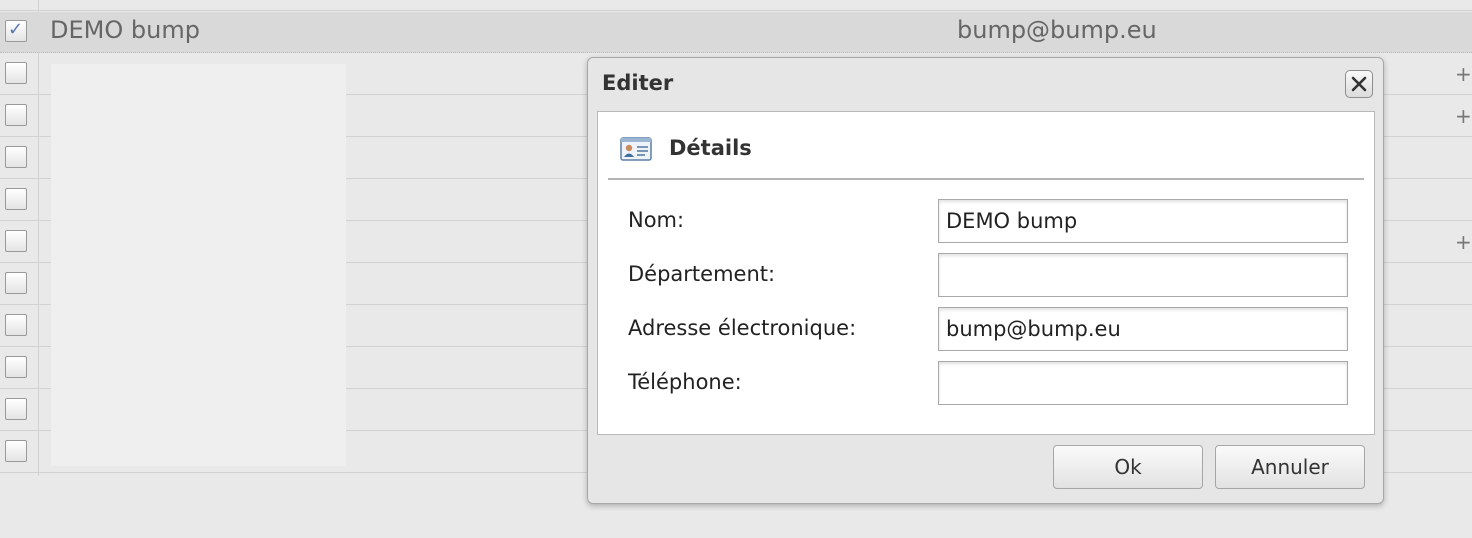  I want to click on row-checkbox-checked: ✓, so click(16, 30).